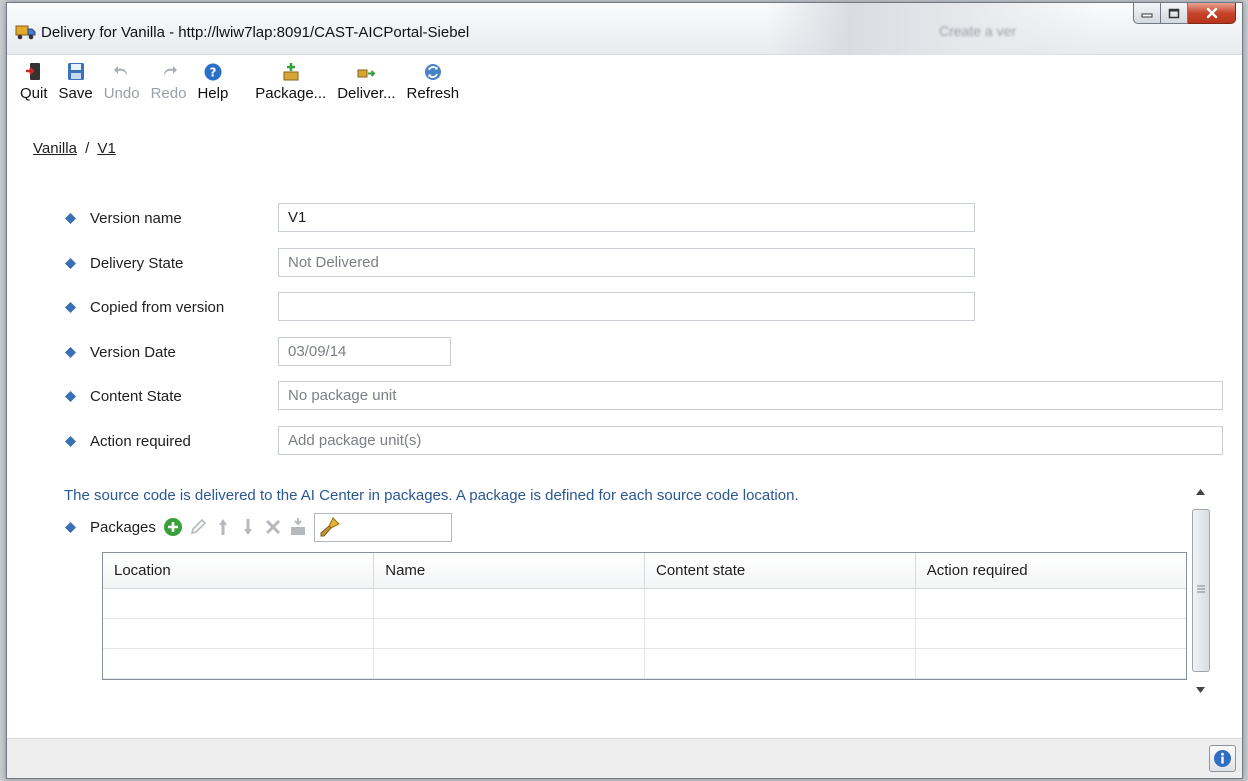  I want to click on info-icon, so click(1222, 758).